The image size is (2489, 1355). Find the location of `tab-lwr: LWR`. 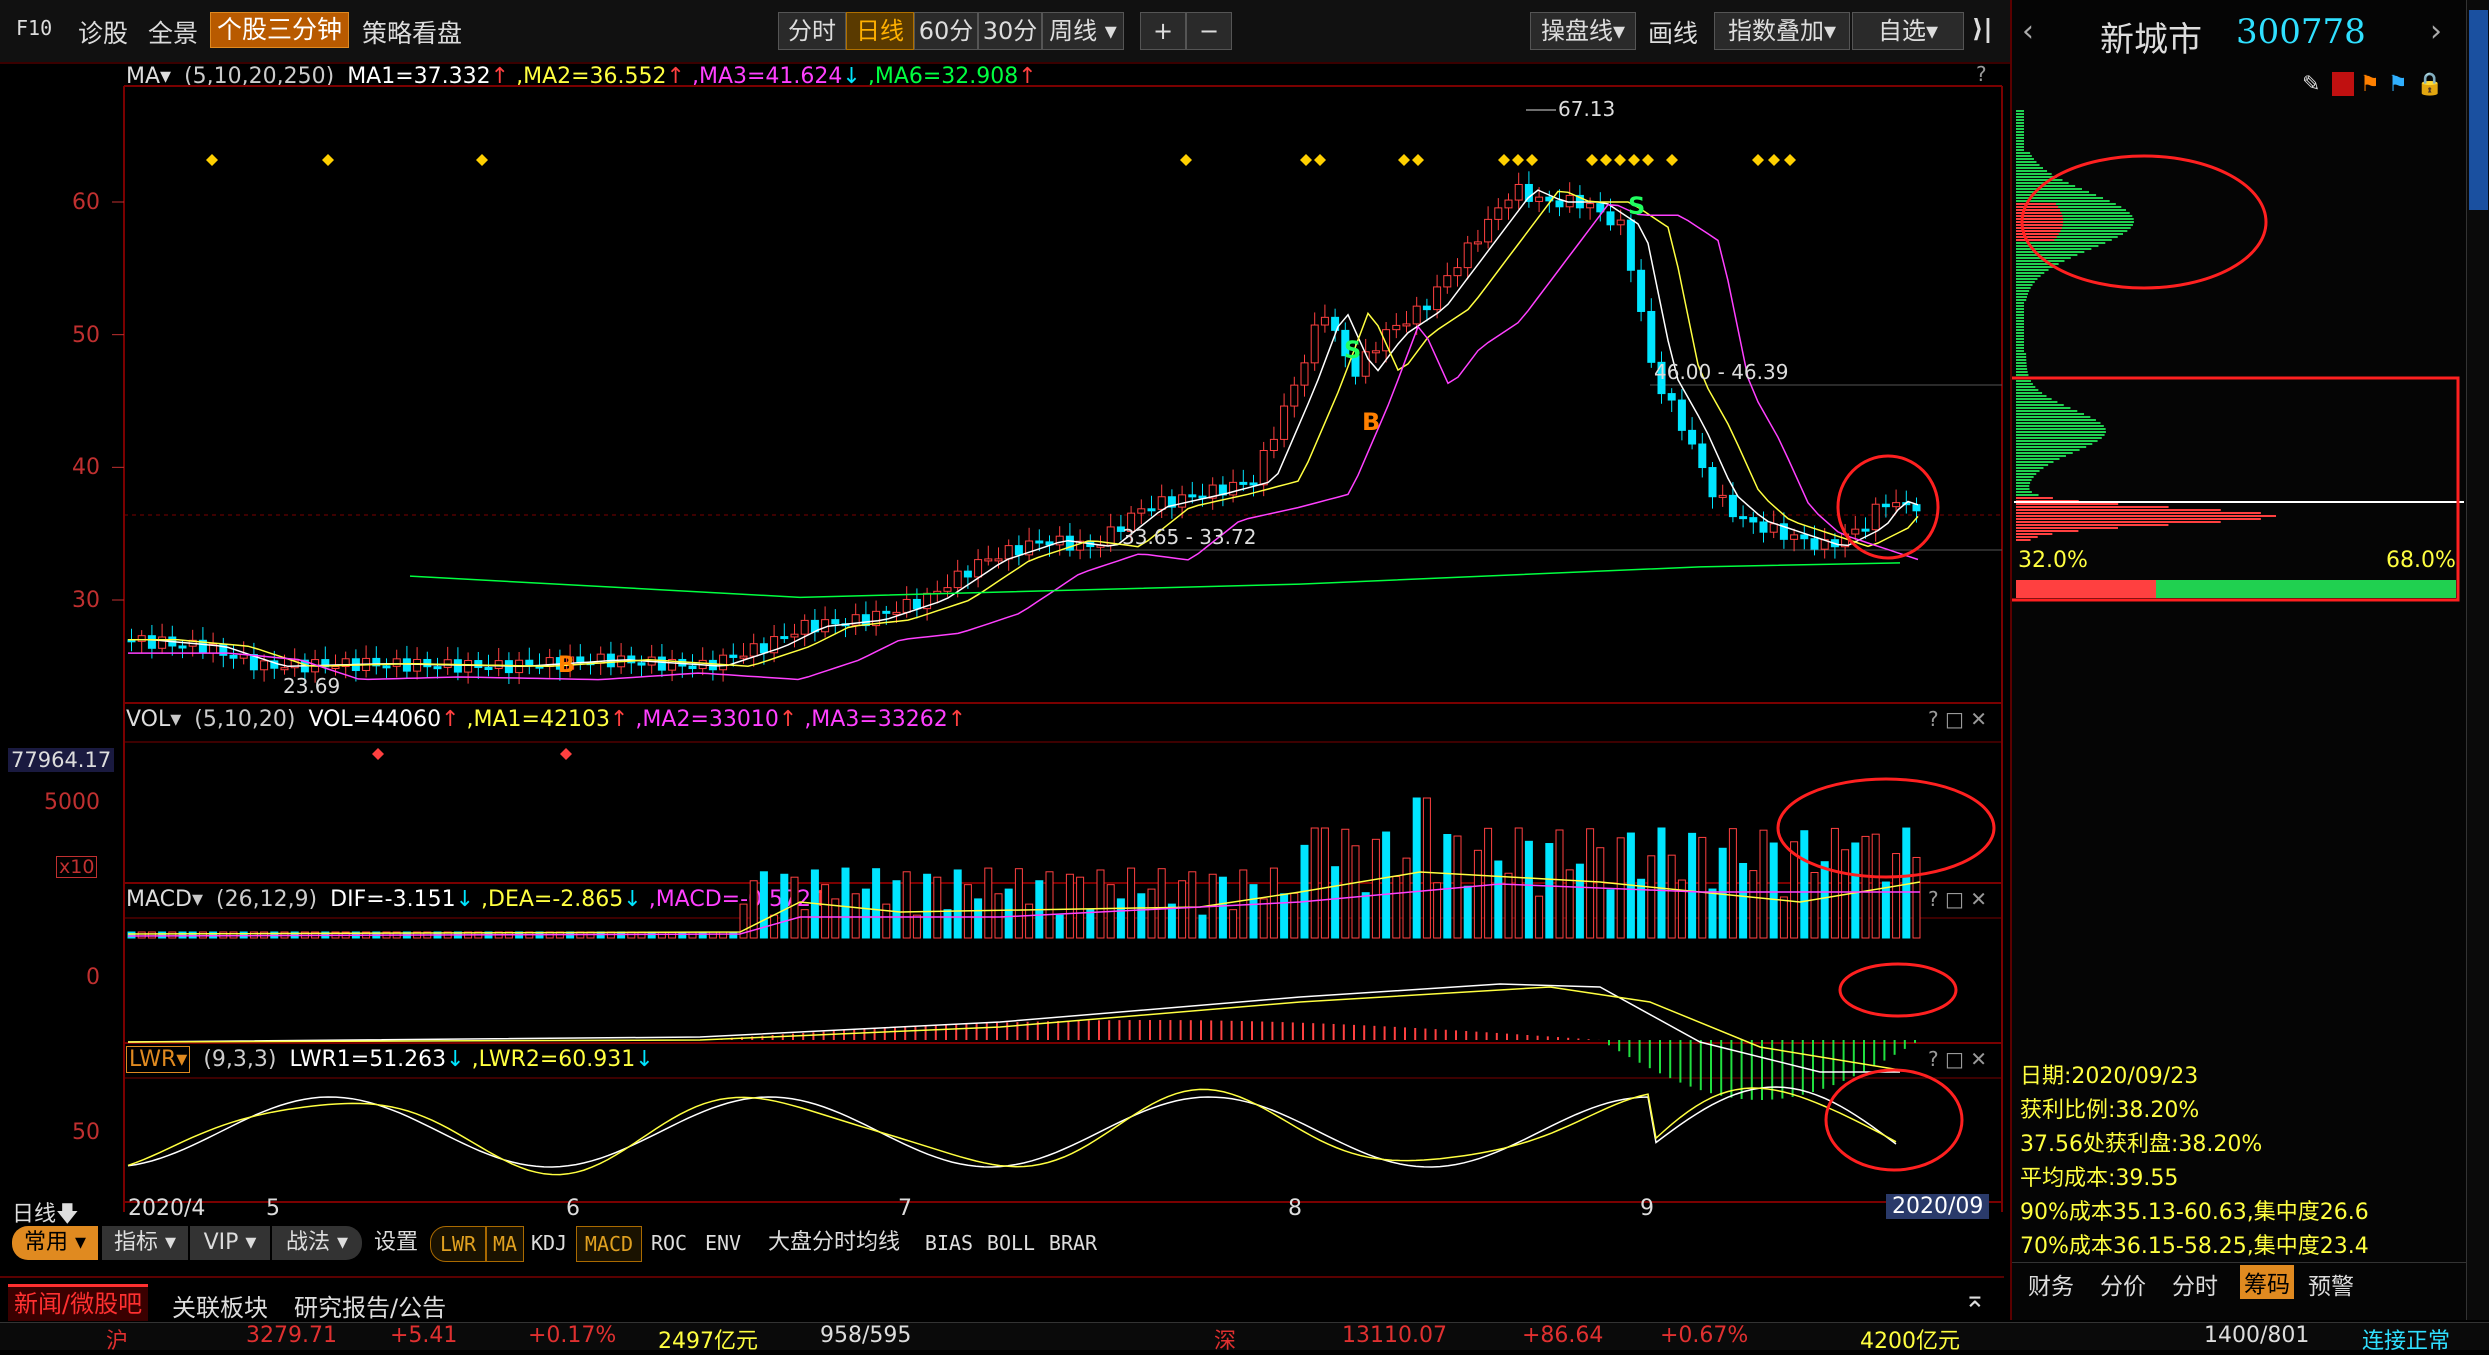

tab-lwr: LWR is located at coordinates (458, 1244).